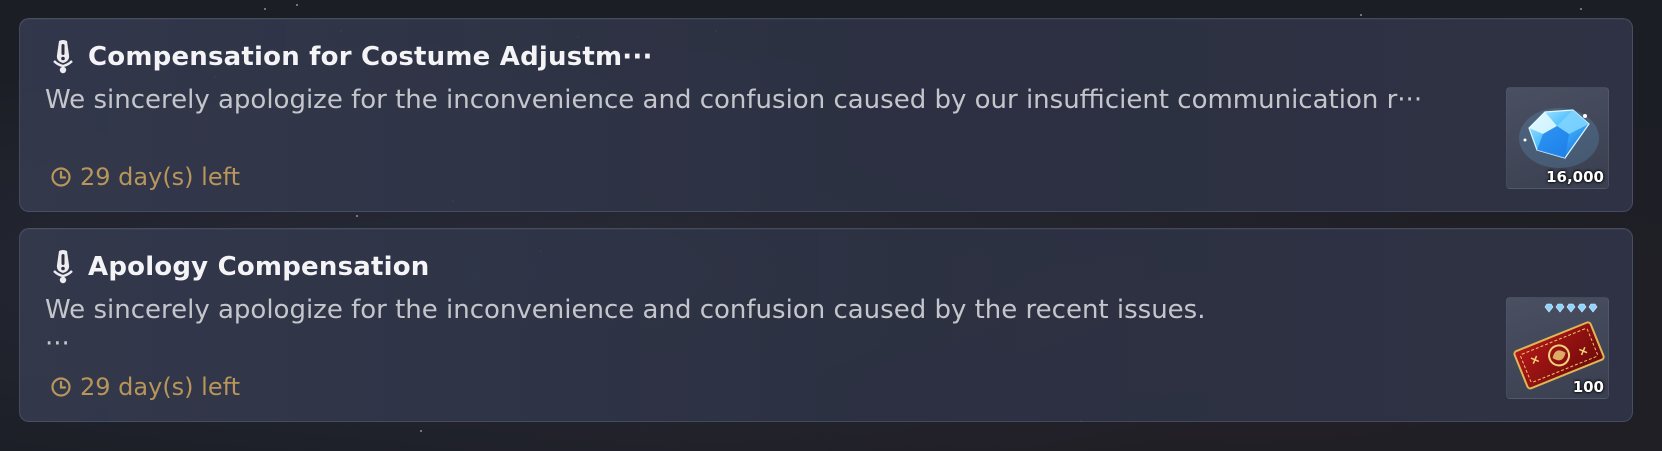 The width and height of the screenshot is (1662, 451). What do you see at coordinates (370, 57) in the screenshot?
I see `mail-title: Compensation for Costume Adjustm···` at bounding box center [370, 57].